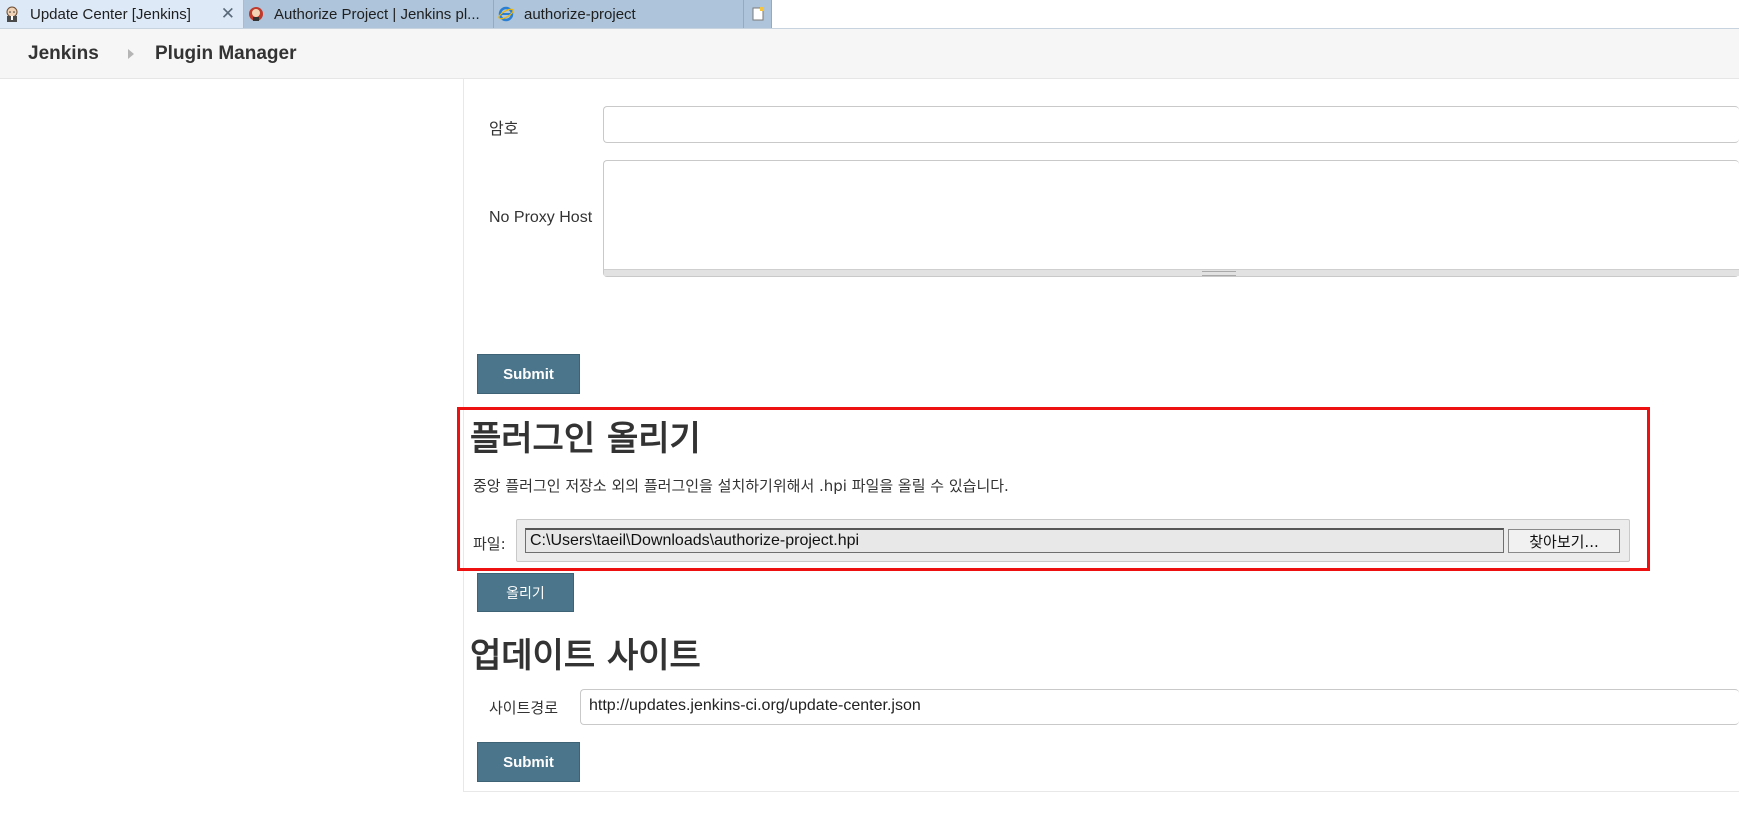 Image resolution: width=1739 pixels, height=830 pixels. Describe the element at coordinates (12, 14) in the screenshot. I see `jenkins-butler-icon` at that location.